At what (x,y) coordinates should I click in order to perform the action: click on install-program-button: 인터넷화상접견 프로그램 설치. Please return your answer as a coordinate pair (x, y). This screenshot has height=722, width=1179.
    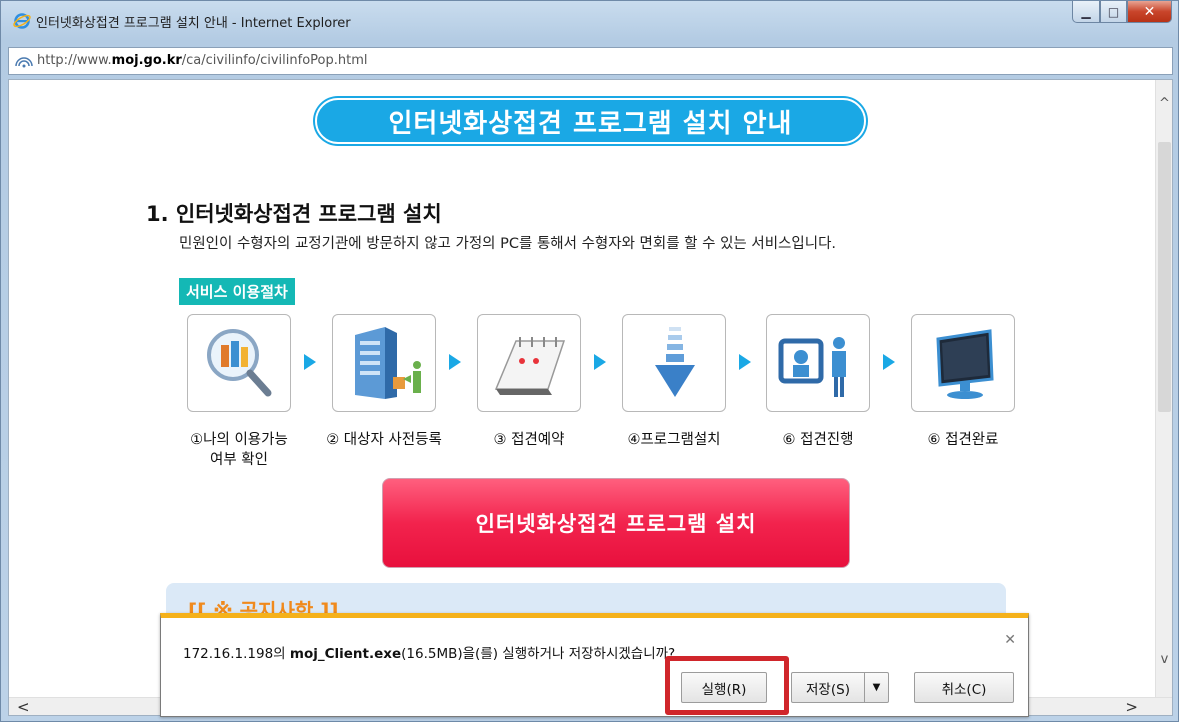
    Looking at the image, I should click on (616, 523).